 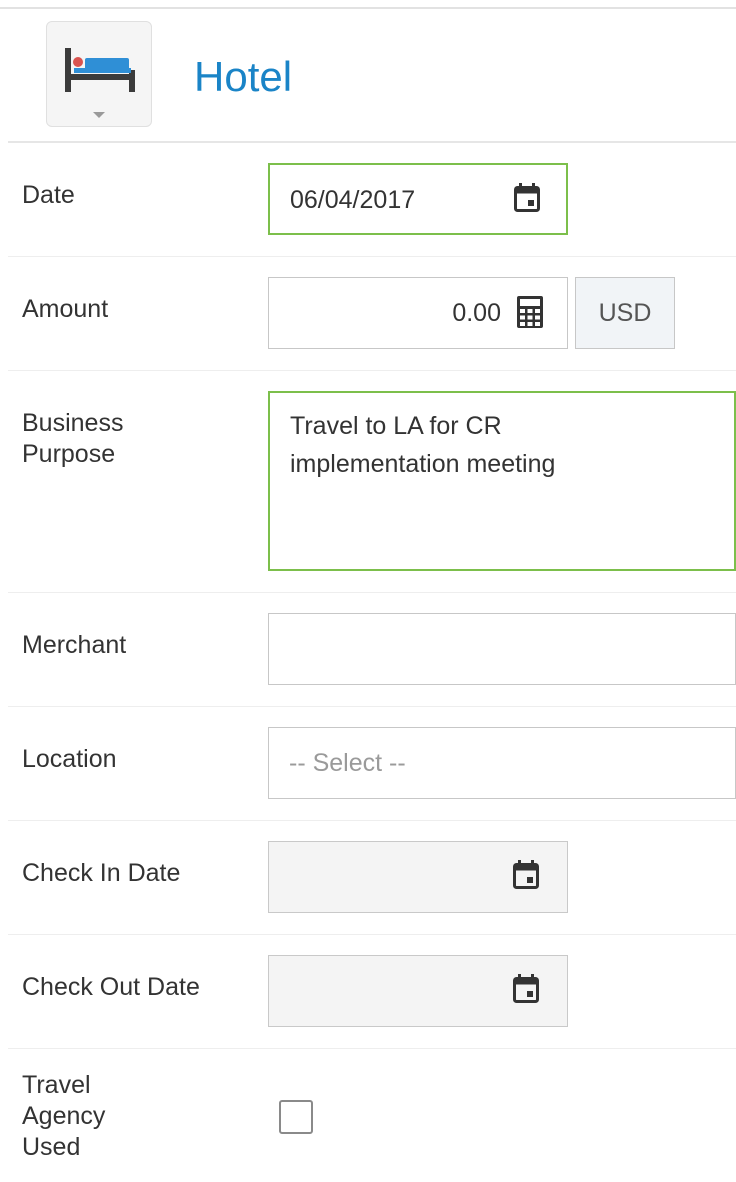 What do you see at coordinates (64, 1116) in the screenshot?
I see `travel-agency-used-label: Travel Agency Used` at bounding box center [64, 1116].